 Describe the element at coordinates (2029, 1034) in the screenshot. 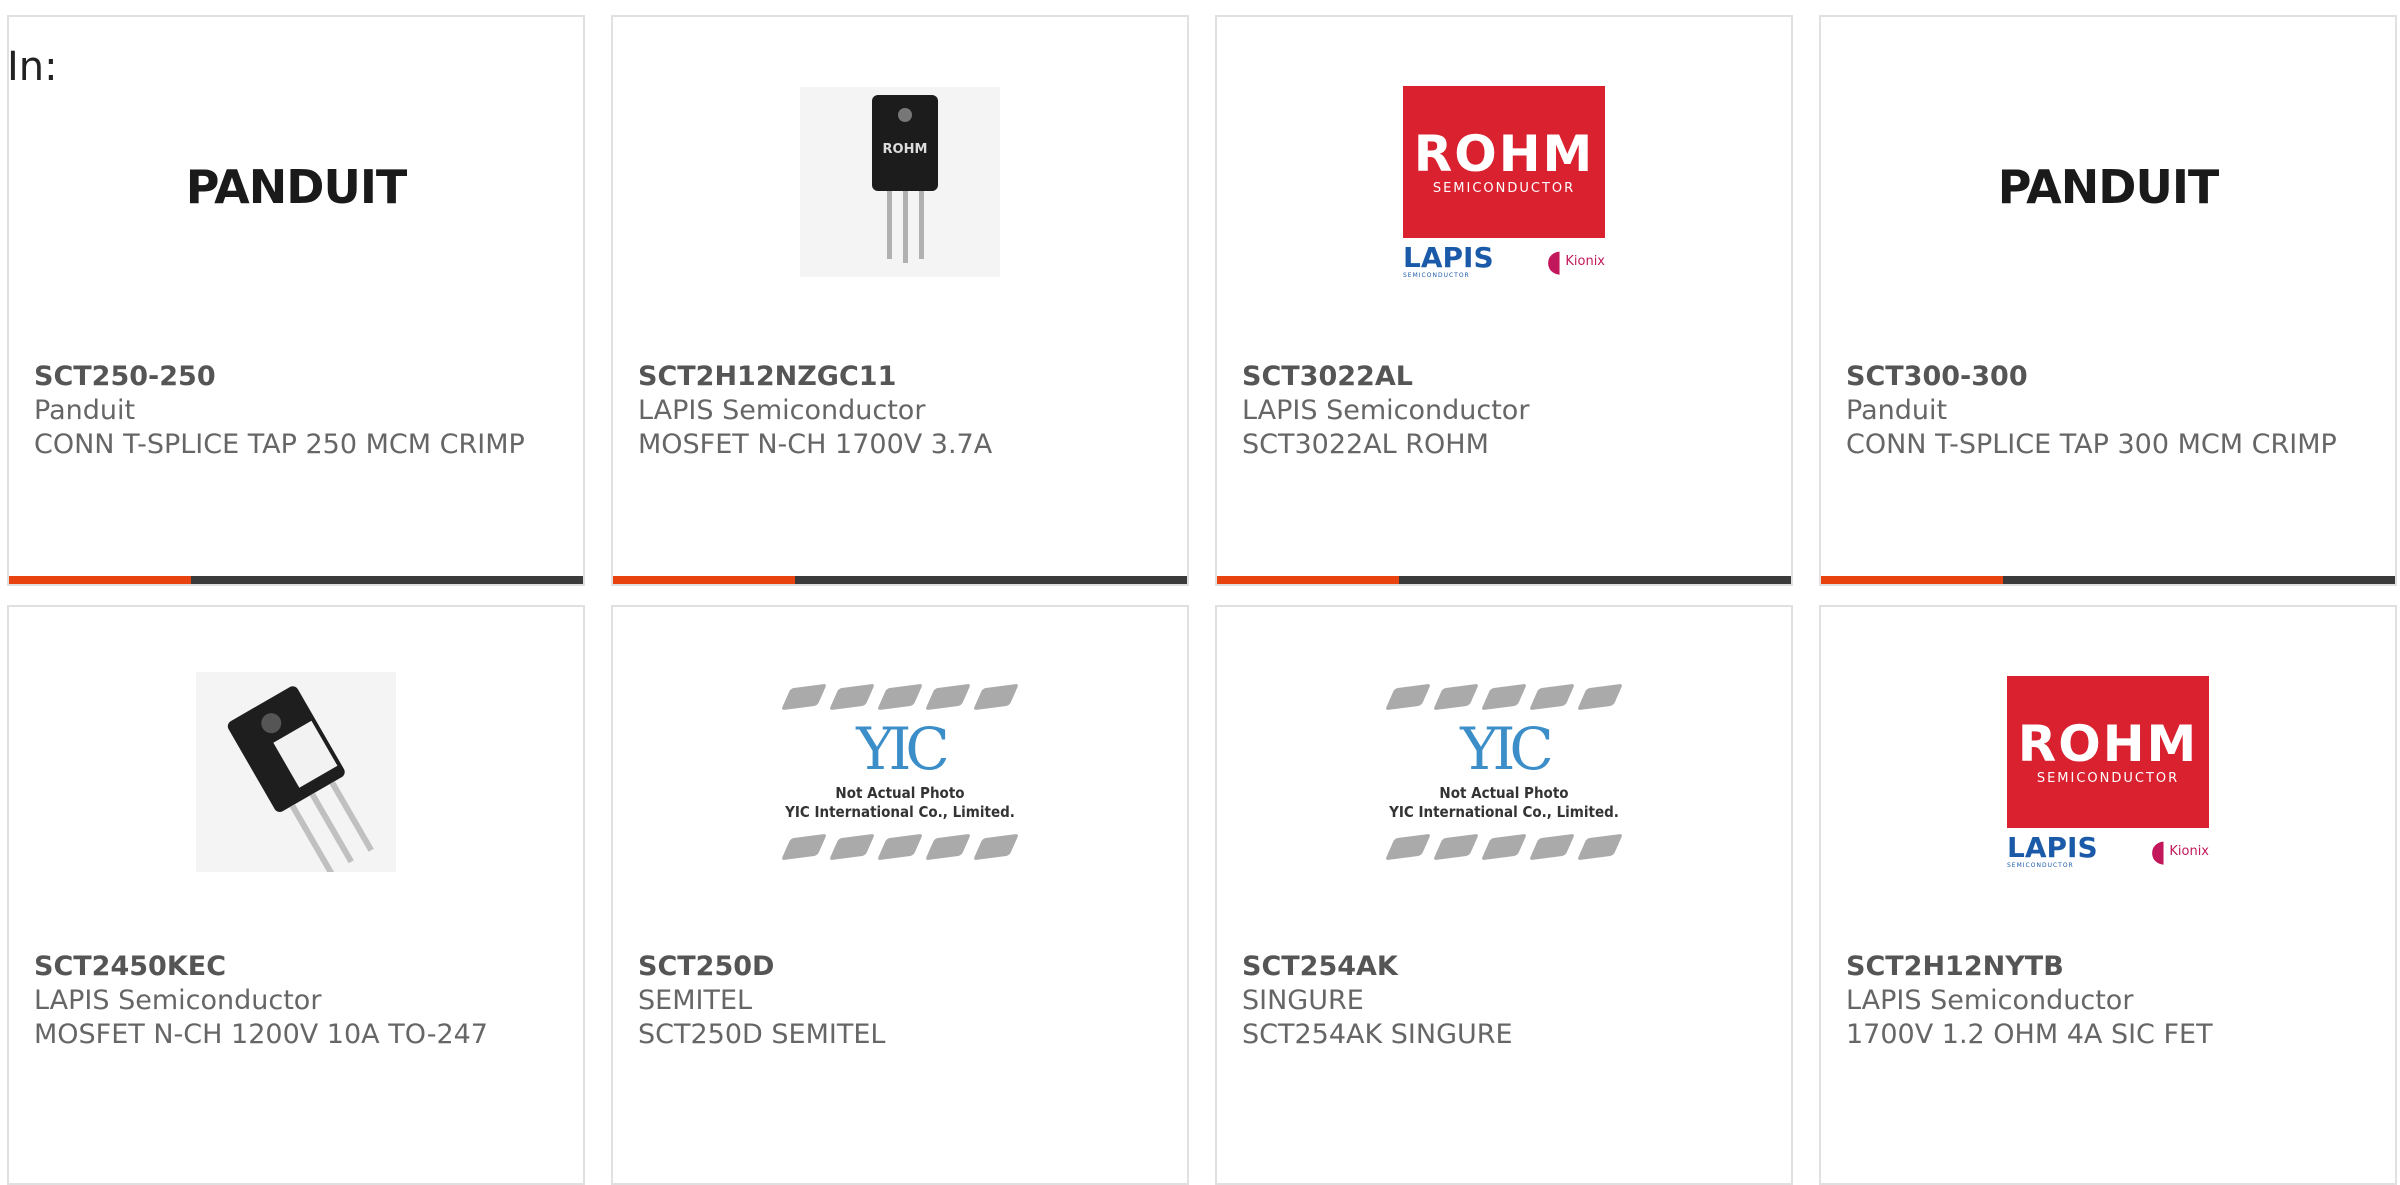

I see `description: 1700V 1.2 OHM 4A SIC FET` at that location.